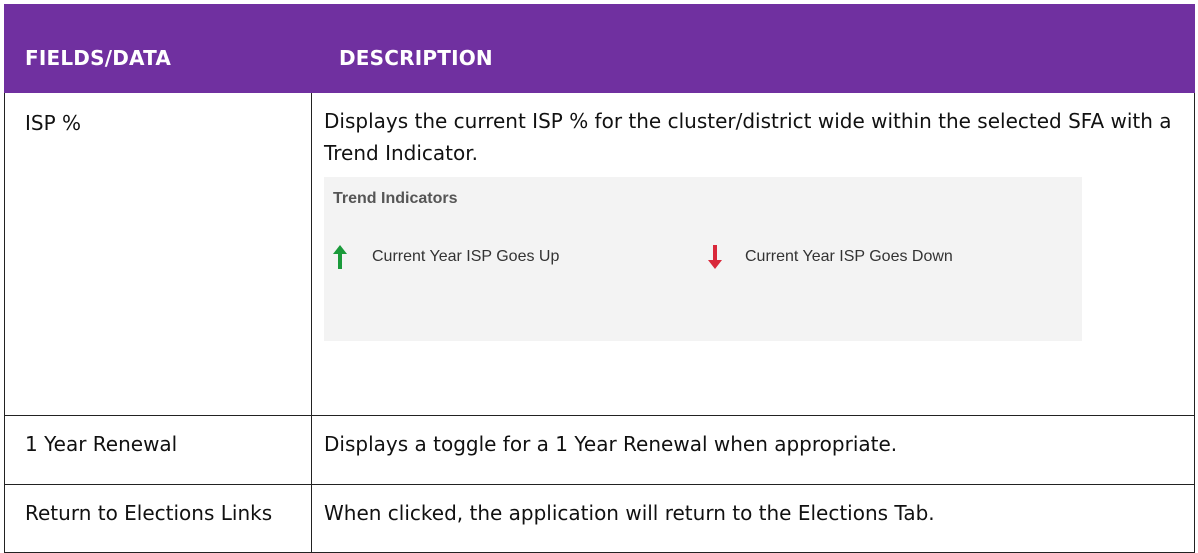 The height and width of the screenshot is (553, 1198). What do you see at coordinates (715, 257) in the screenshot?
I see `arrow-down-icon` at bounding box center [715, 257].